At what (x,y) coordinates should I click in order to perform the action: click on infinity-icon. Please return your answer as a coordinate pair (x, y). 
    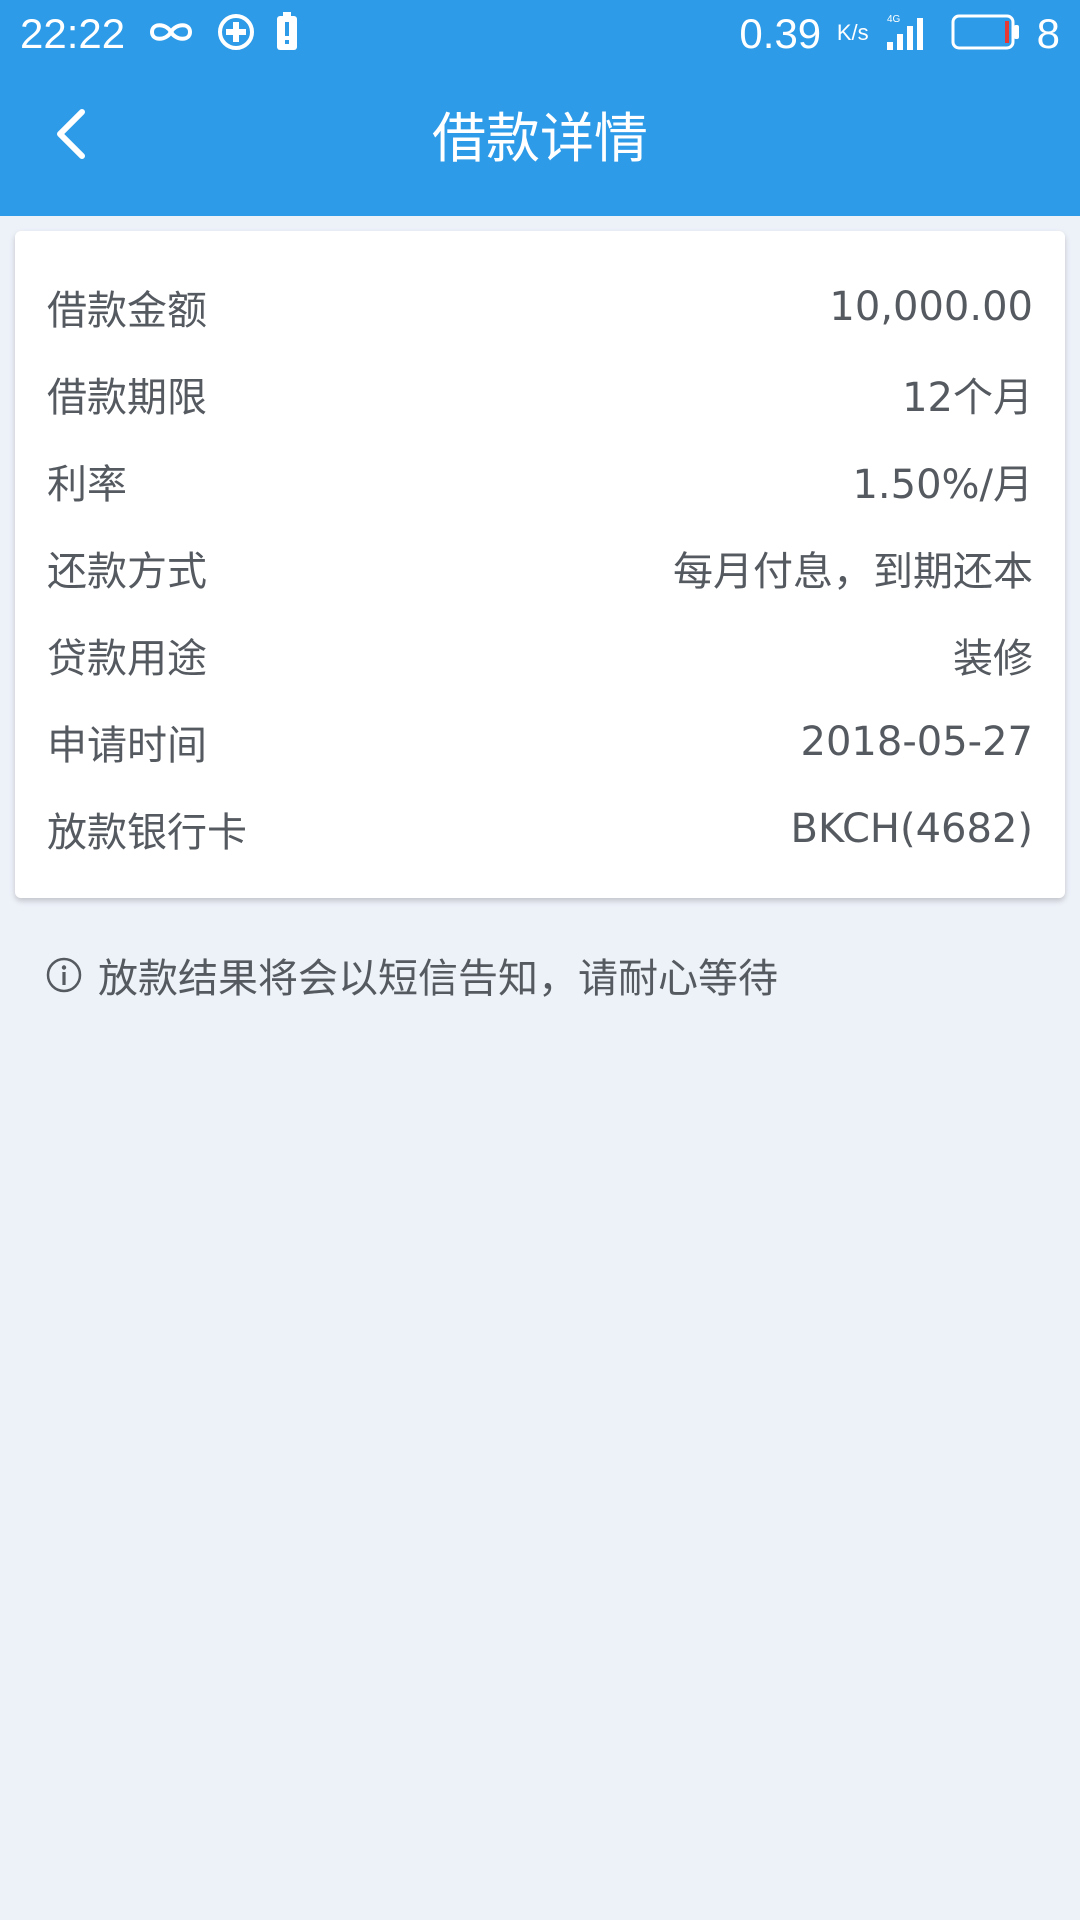
    Looking at the image, I should click on (171, 34).